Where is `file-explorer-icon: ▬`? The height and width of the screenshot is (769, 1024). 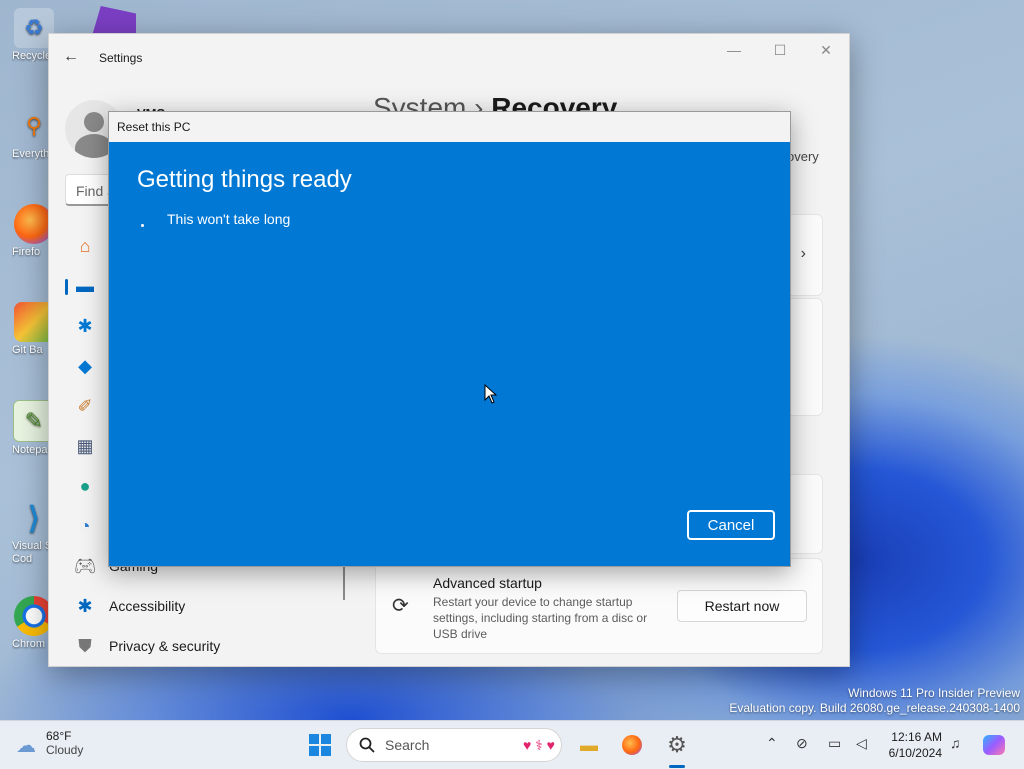
file-explorer-icon: ▬ is located at coordinates (589, 745).